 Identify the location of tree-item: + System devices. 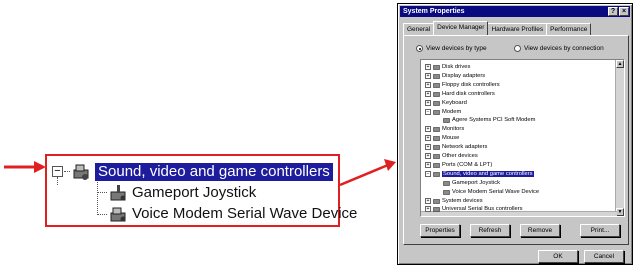
(454, 201).